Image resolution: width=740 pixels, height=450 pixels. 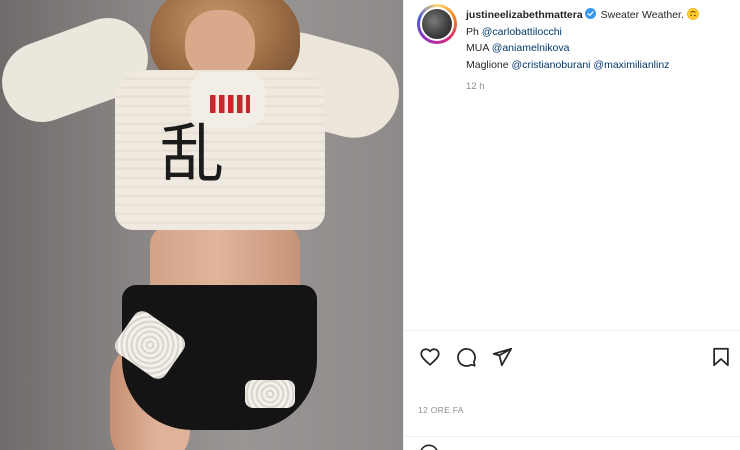 I want to click on comment-icon, so click(x=466, y=357).